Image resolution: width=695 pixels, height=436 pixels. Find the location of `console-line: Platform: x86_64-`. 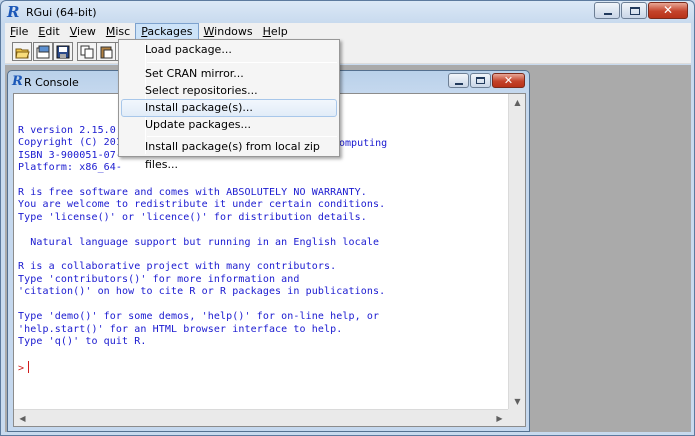

console-line: Platform: x86_64- is located at coordinates (70, 168).